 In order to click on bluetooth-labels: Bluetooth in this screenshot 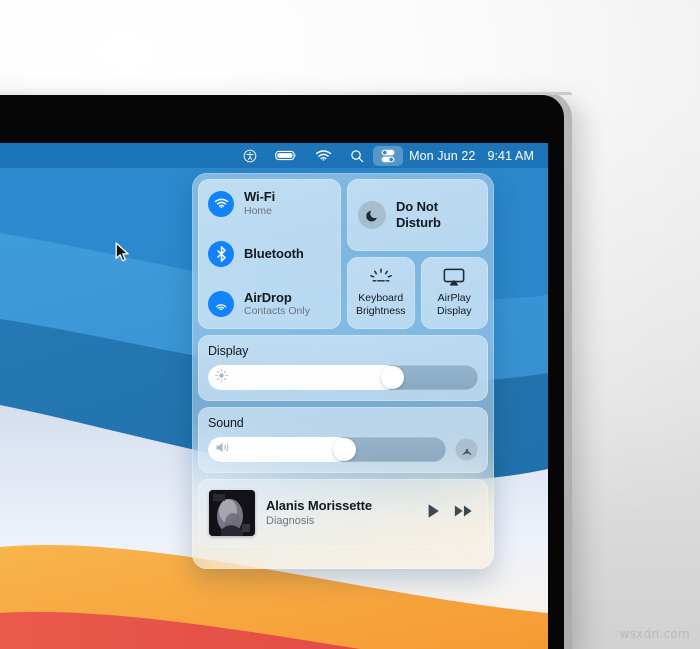, I will do `click(274, 253)`.